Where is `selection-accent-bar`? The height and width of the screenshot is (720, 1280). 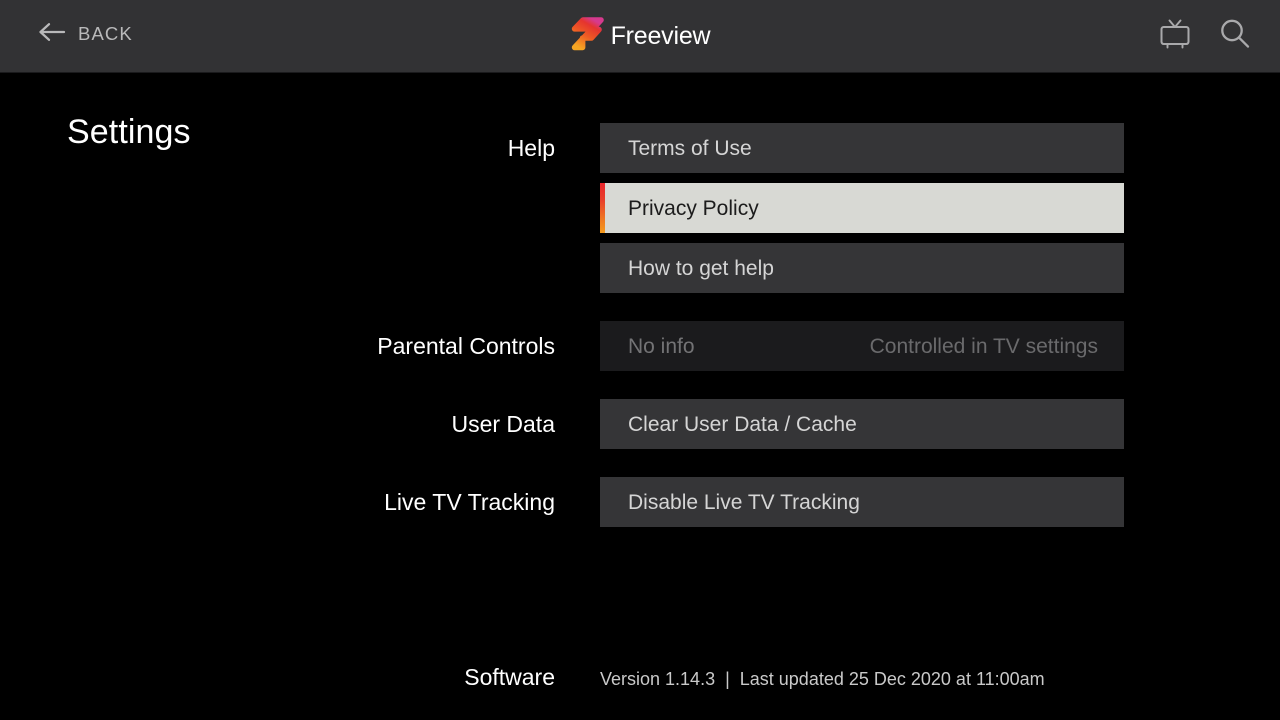
selection-accent-bar is located at coordinates (602, 208).